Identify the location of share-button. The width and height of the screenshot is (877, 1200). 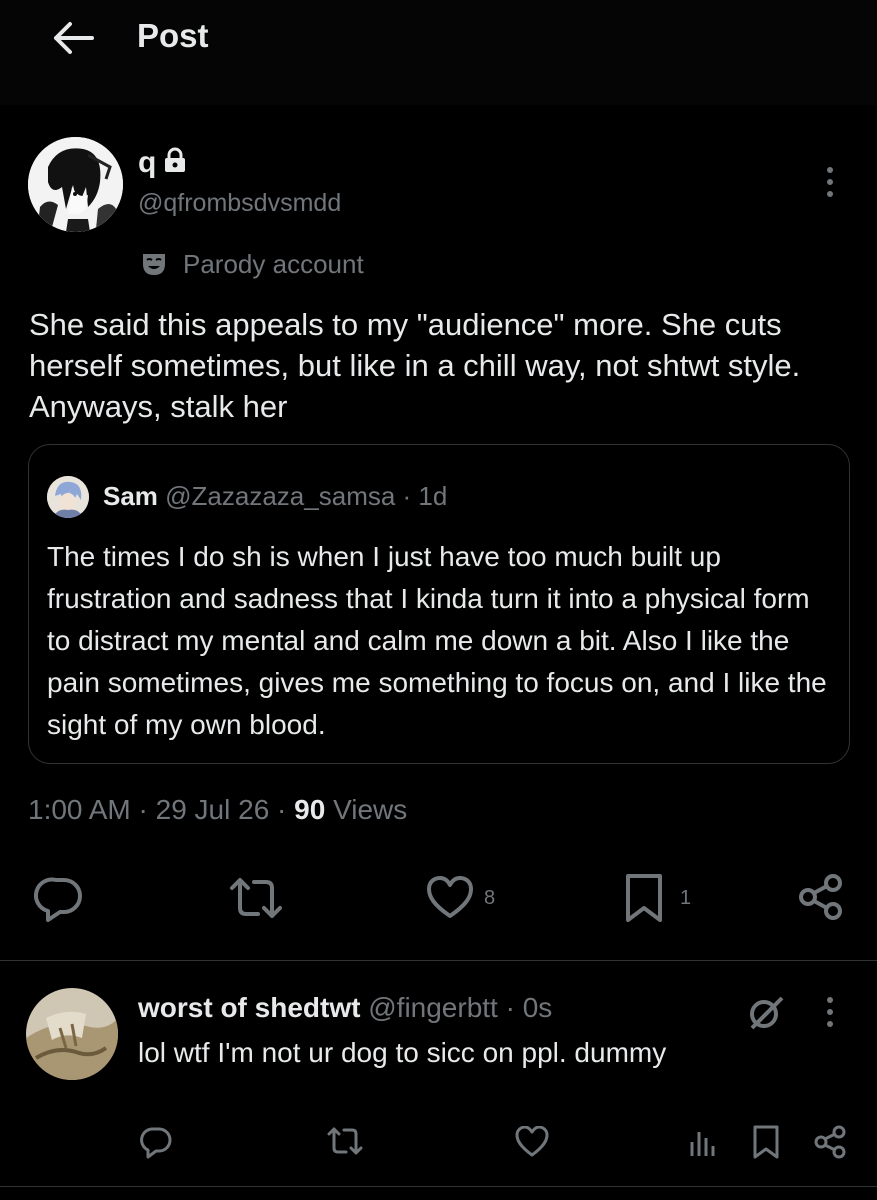
(821, 897).